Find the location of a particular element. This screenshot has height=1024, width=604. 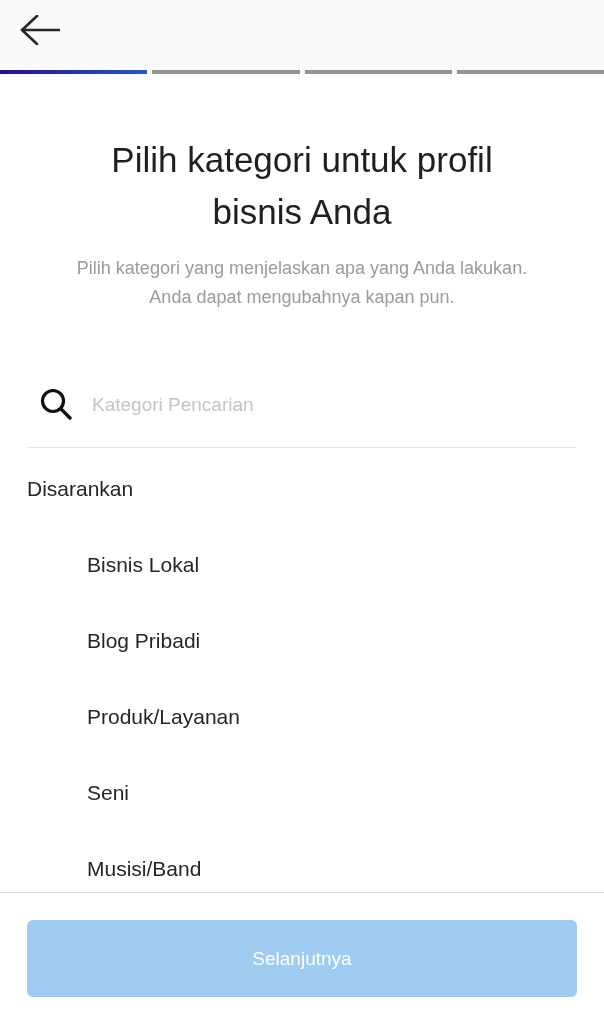

page-title: Pilih kategori untuk profil bisnis Anda is located at coordinates (302, 186).